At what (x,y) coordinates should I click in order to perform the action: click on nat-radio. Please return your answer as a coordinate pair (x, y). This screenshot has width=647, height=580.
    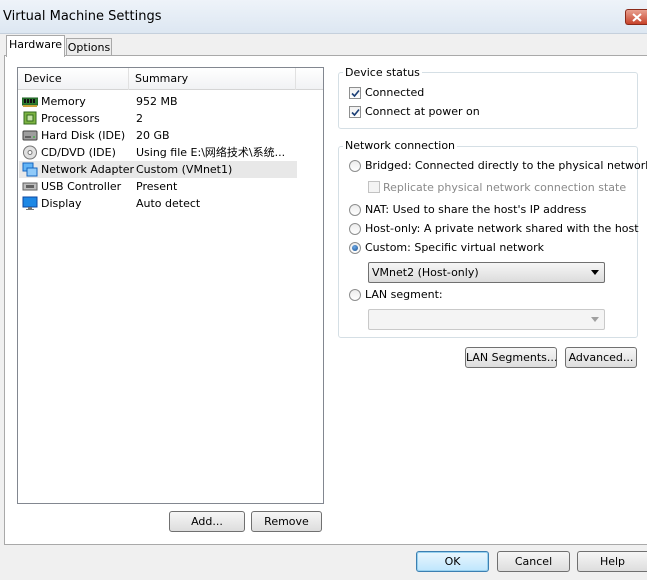
    Looking at the image, I should click on (355, 210).